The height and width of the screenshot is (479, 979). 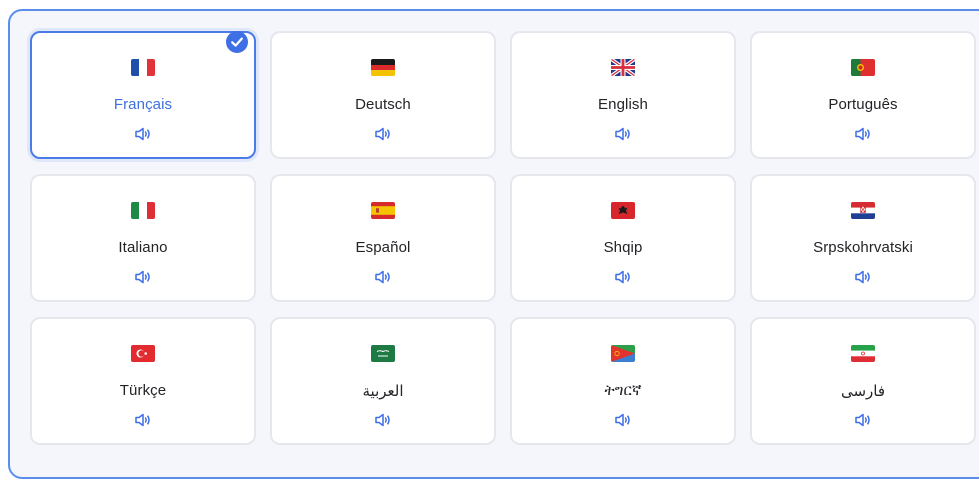 What do you see at coordinates (863, 67) in the screenshot?
I see `flag-portugal-icon` at bounding box center [863, 67].